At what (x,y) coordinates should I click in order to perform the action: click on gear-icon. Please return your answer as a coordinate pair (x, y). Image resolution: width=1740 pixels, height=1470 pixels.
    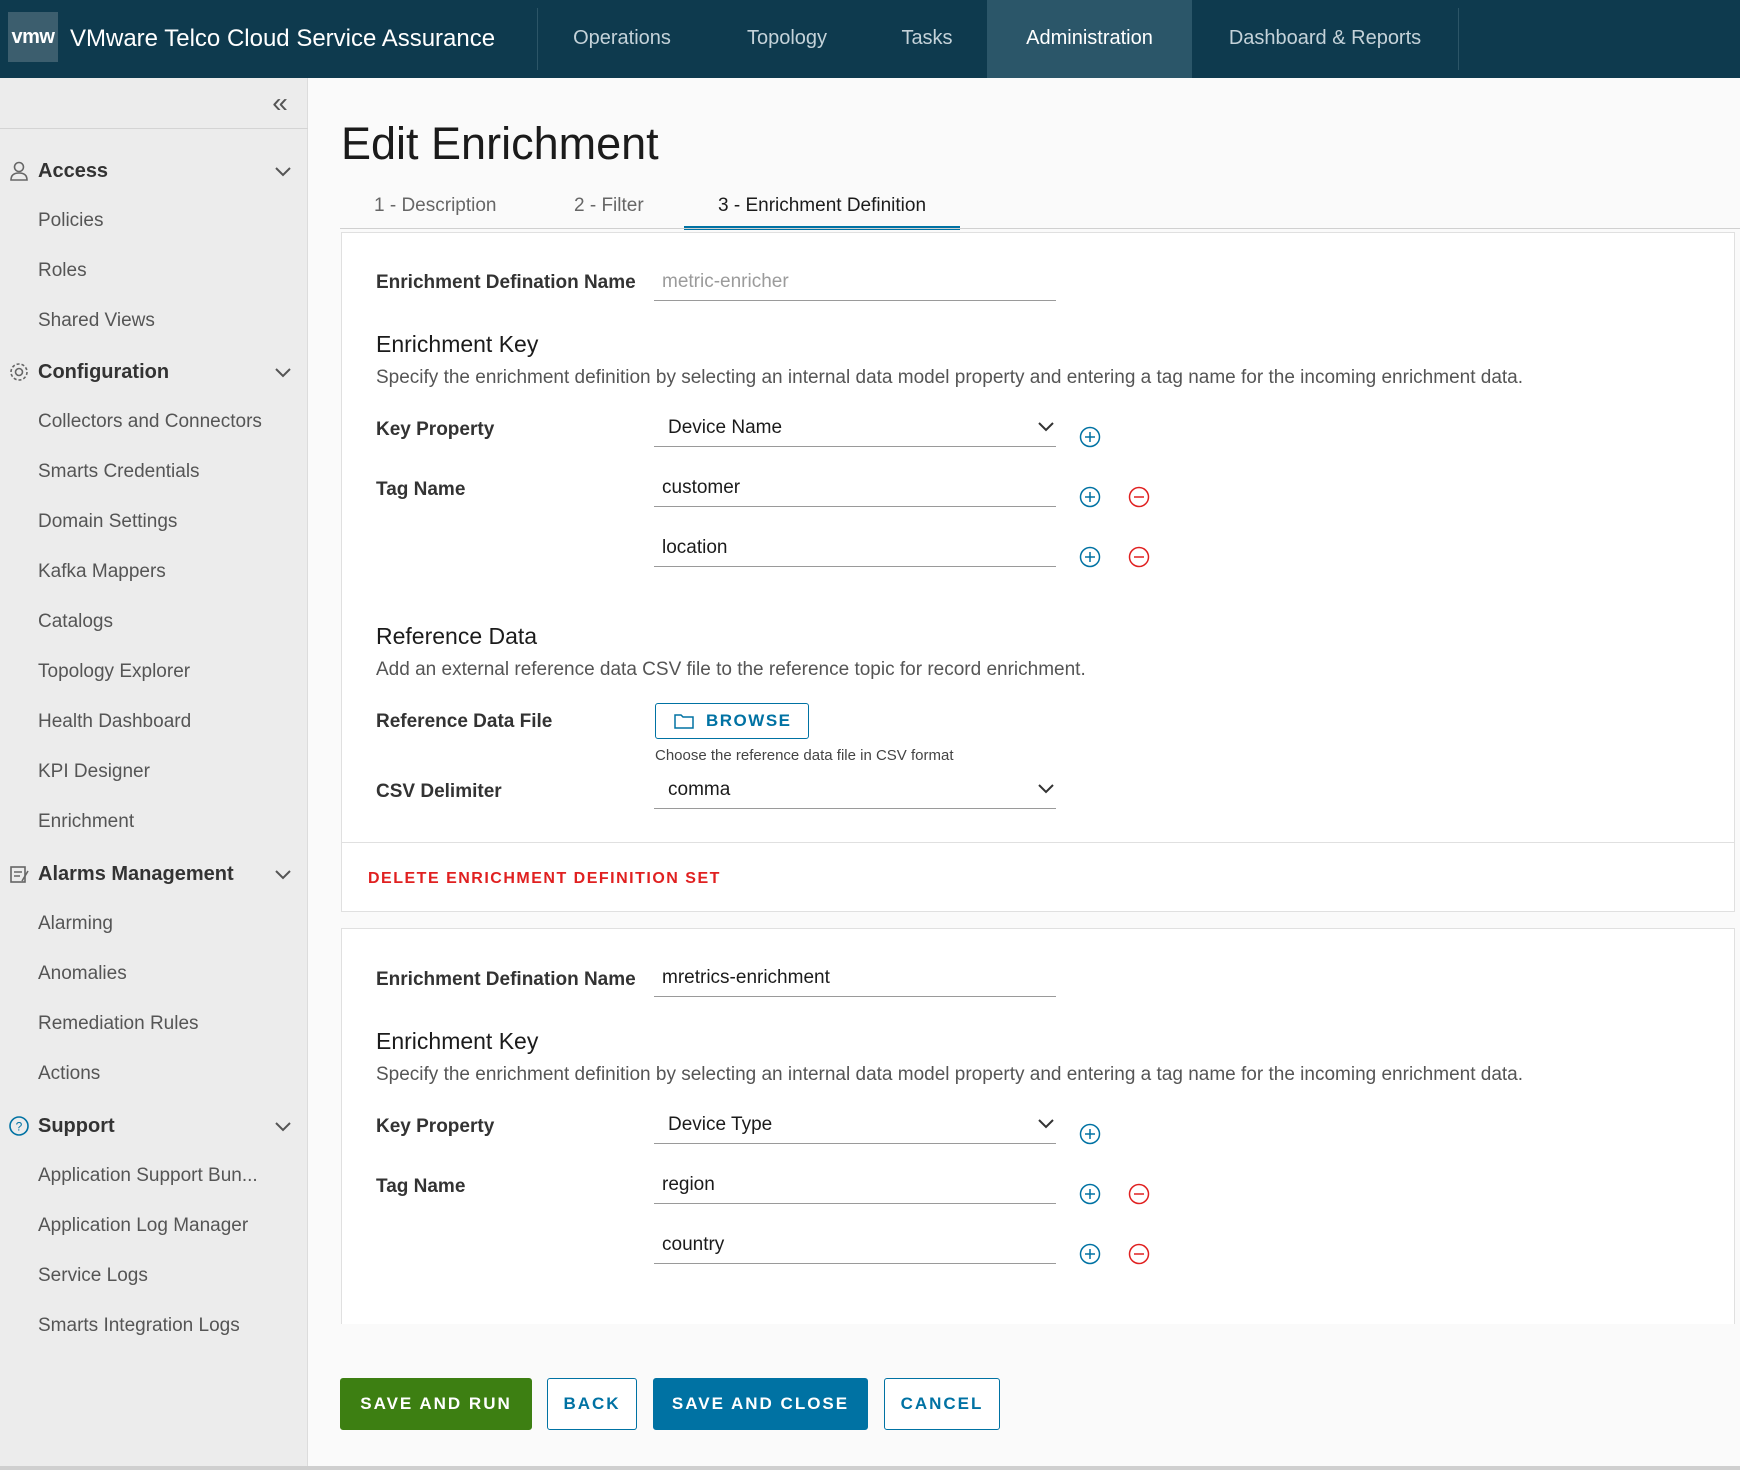
    Looking at the image, I should click on (19, 372).